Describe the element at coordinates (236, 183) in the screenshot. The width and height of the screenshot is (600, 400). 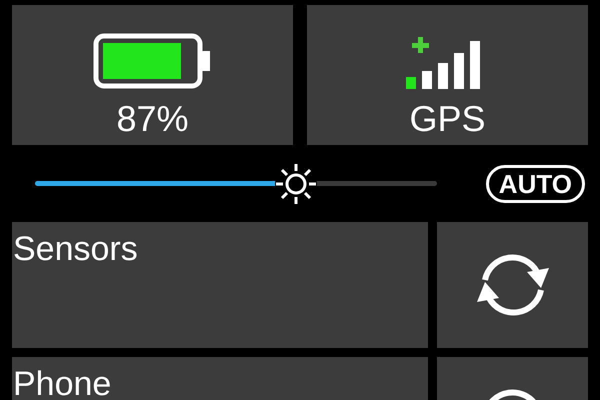
I see `brightness-slider` at that location.